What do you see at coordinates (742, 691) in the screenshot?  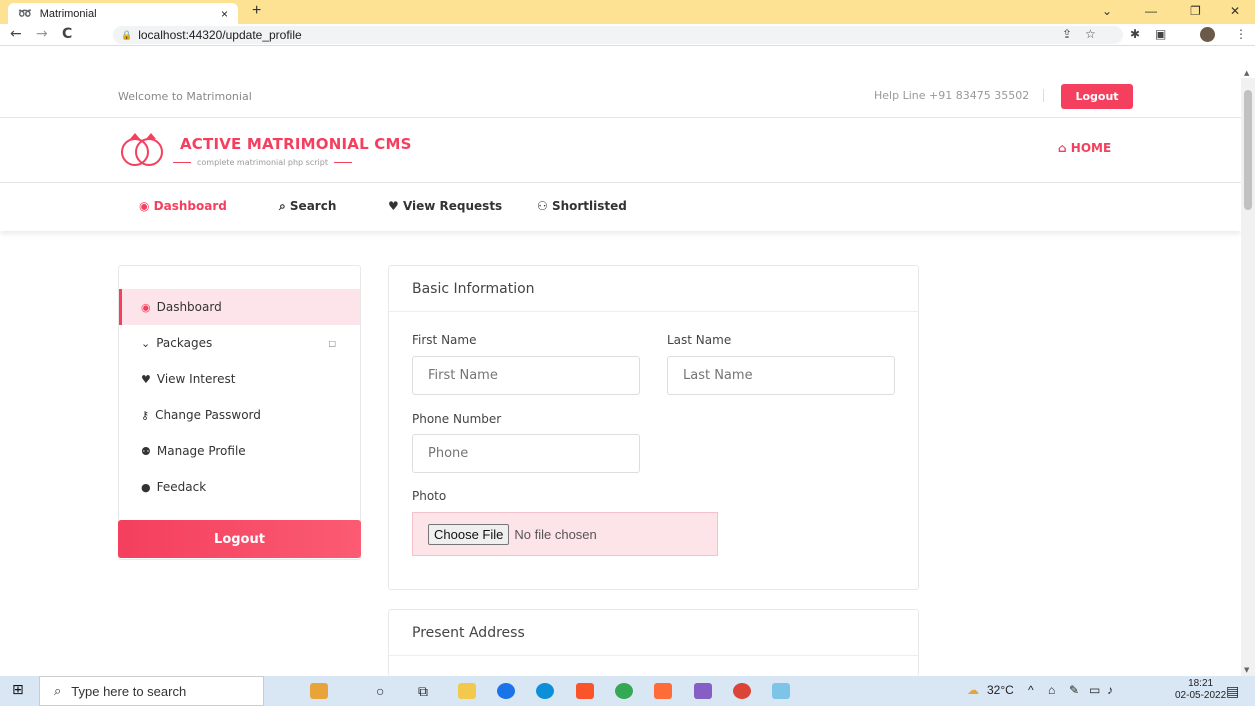 I see `chrome-profile-icon` at bounding box center [742, 691].